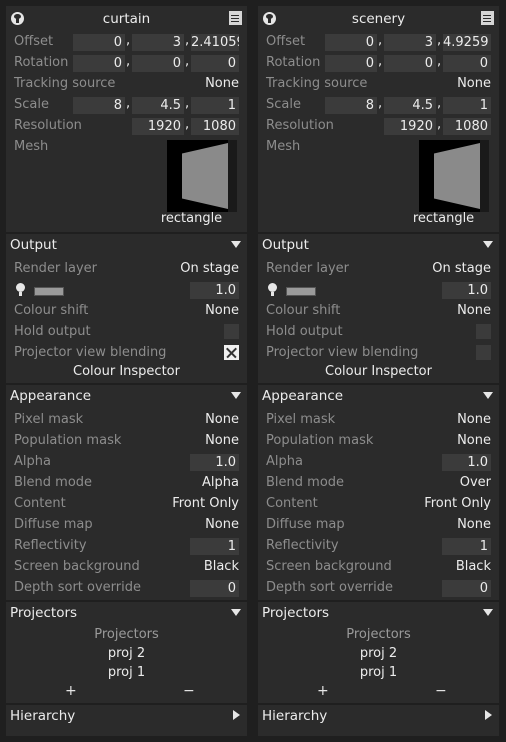 This screenshot has width=506, height=742. Describe the element at coordinates (49, 419) in the screenshot. I see `pixel-mask-label: Pixel mask` at that location.